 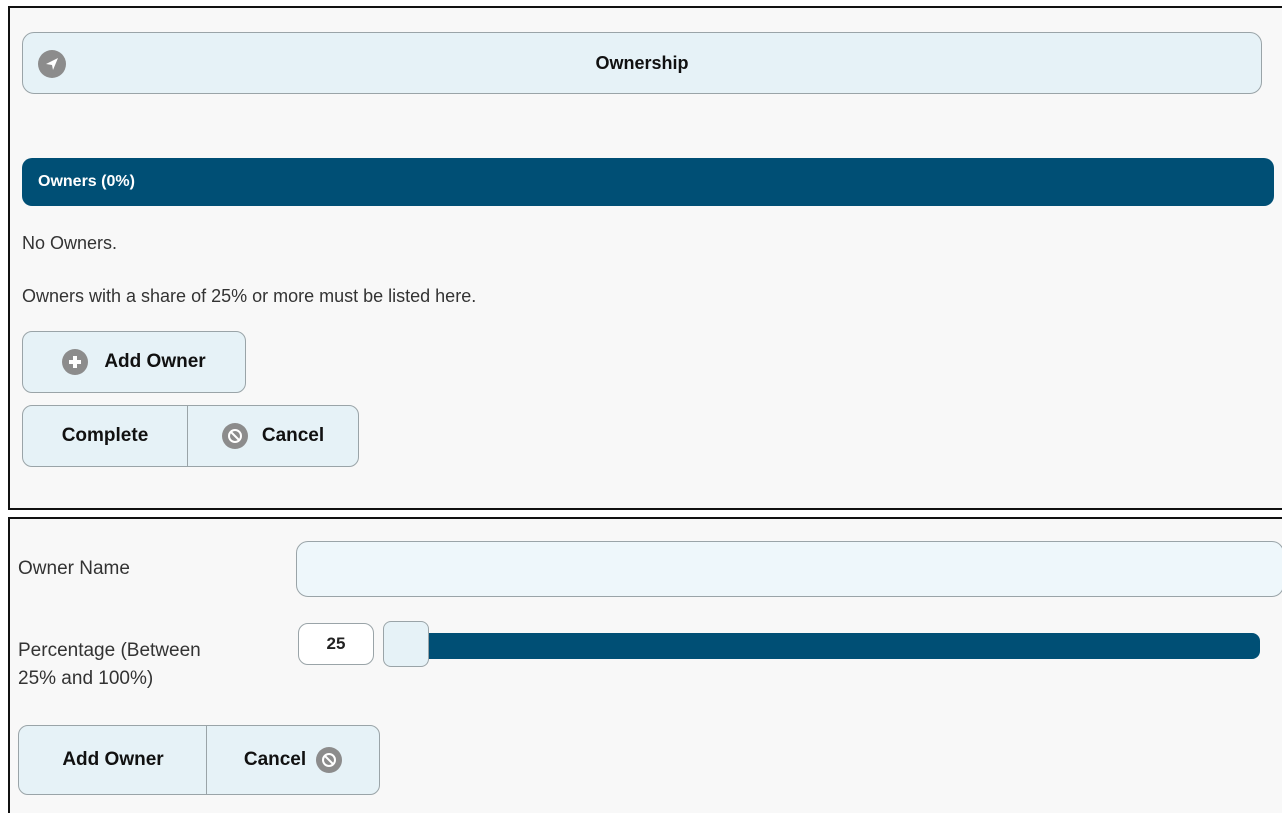 I want to click on empty-owners-message: No Owners., so click(x=70, y=243).